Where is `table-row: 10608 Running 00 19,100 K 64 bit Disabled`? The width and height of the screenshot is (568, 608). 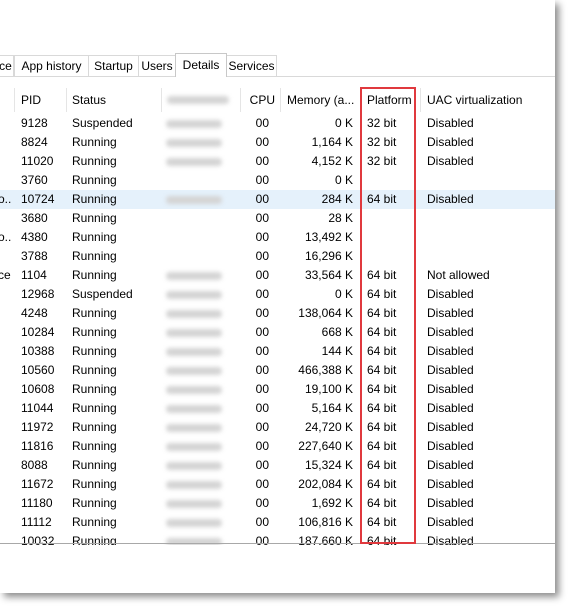
table-row: 10608 Running 00 19,100 K 64 bit Disabled is located at coordinates (277, 389).